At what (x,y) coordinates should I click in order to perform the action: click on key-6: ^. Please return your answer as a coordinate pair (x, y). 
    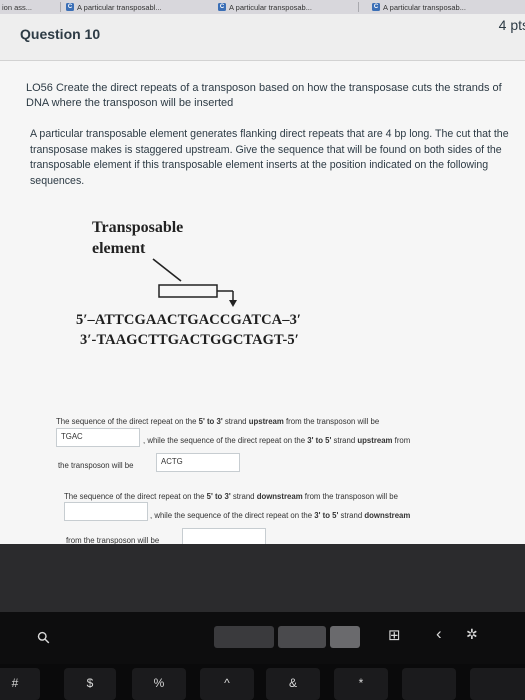
    Looking at the image, I should click on (227, 684).